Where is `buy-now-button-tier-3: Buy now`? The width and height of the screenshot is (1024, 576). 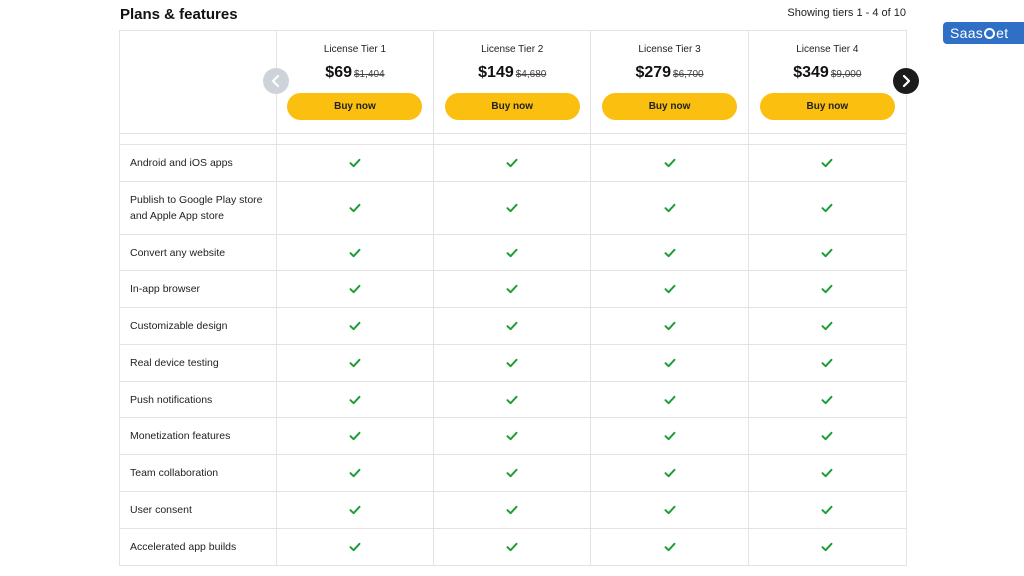
buy-now-button-tier-3: Buy now is located at coordinates (670, 106).